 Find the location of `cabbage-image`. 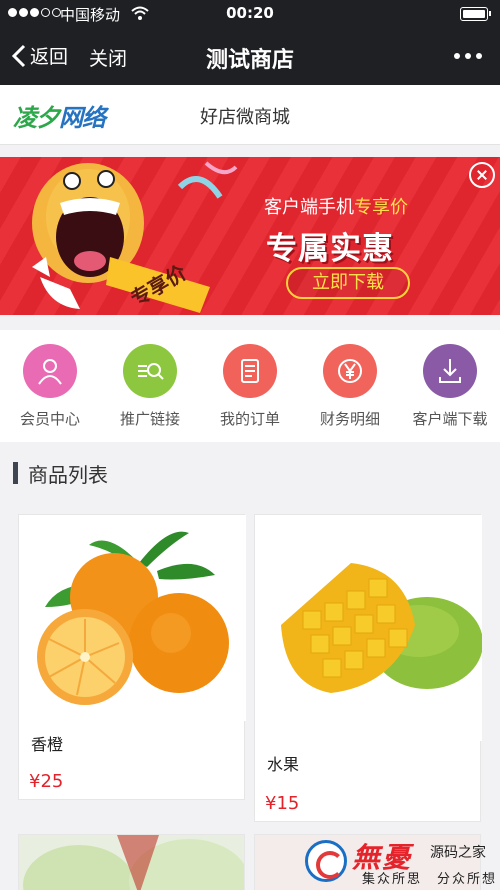

cabbage-image is located at coordinates (131, 862).